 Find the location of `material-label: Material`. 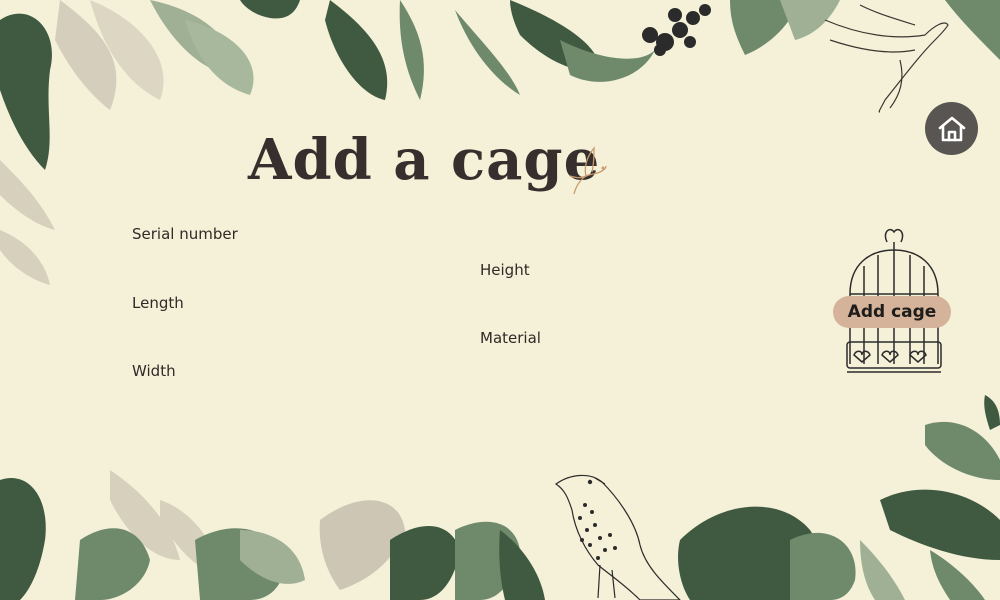

material-label: Material is located at coordinates (510, 338).